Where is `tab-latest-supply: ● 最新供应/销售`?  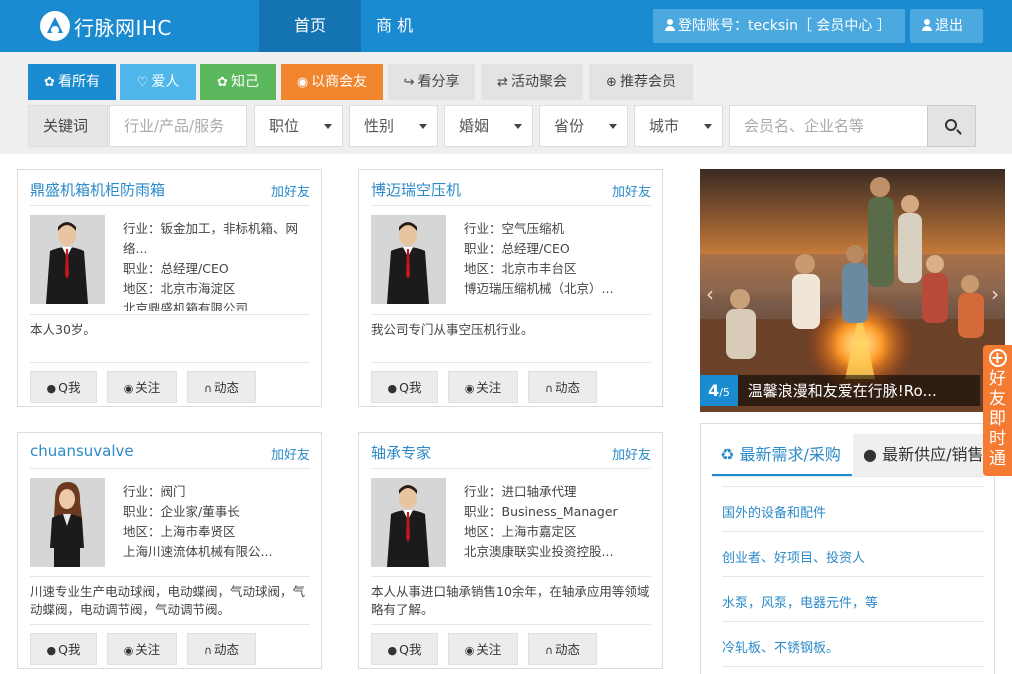 tab-latest-supply: ● 最新供应/销售 is located at coordinates (923, 455).